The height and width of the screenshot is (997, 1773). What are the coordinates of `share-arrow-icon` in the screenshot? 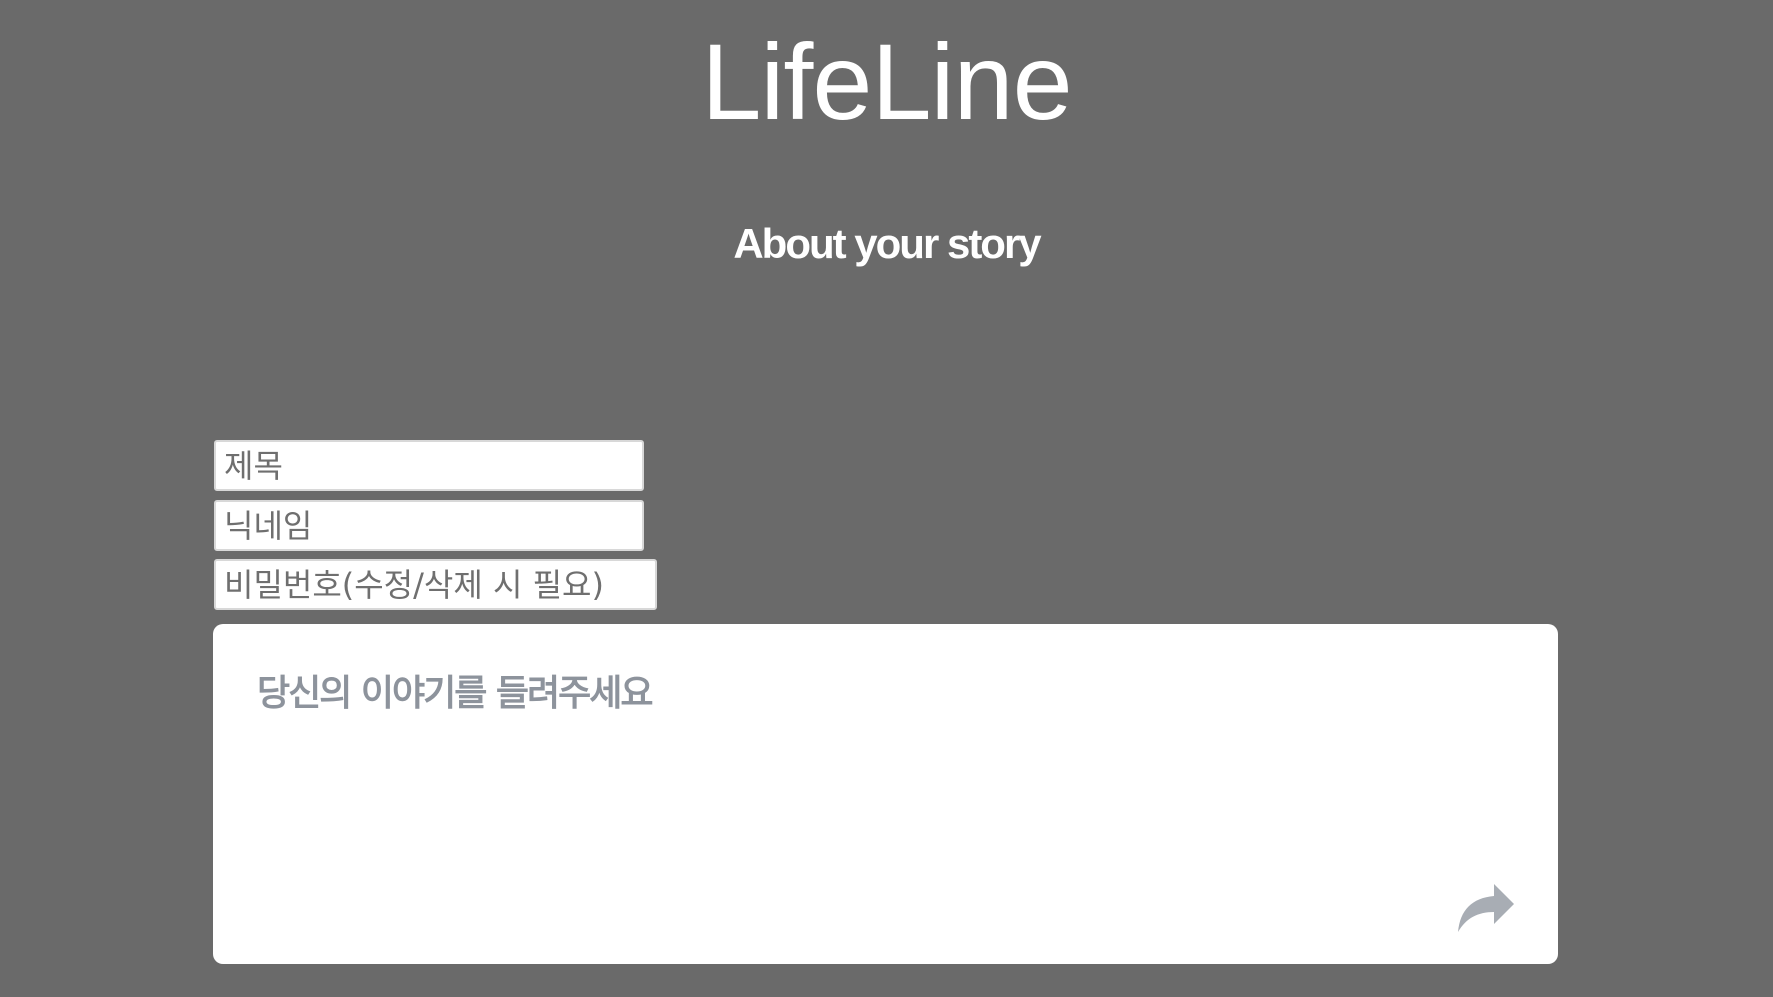 It's located at (1486, 909).